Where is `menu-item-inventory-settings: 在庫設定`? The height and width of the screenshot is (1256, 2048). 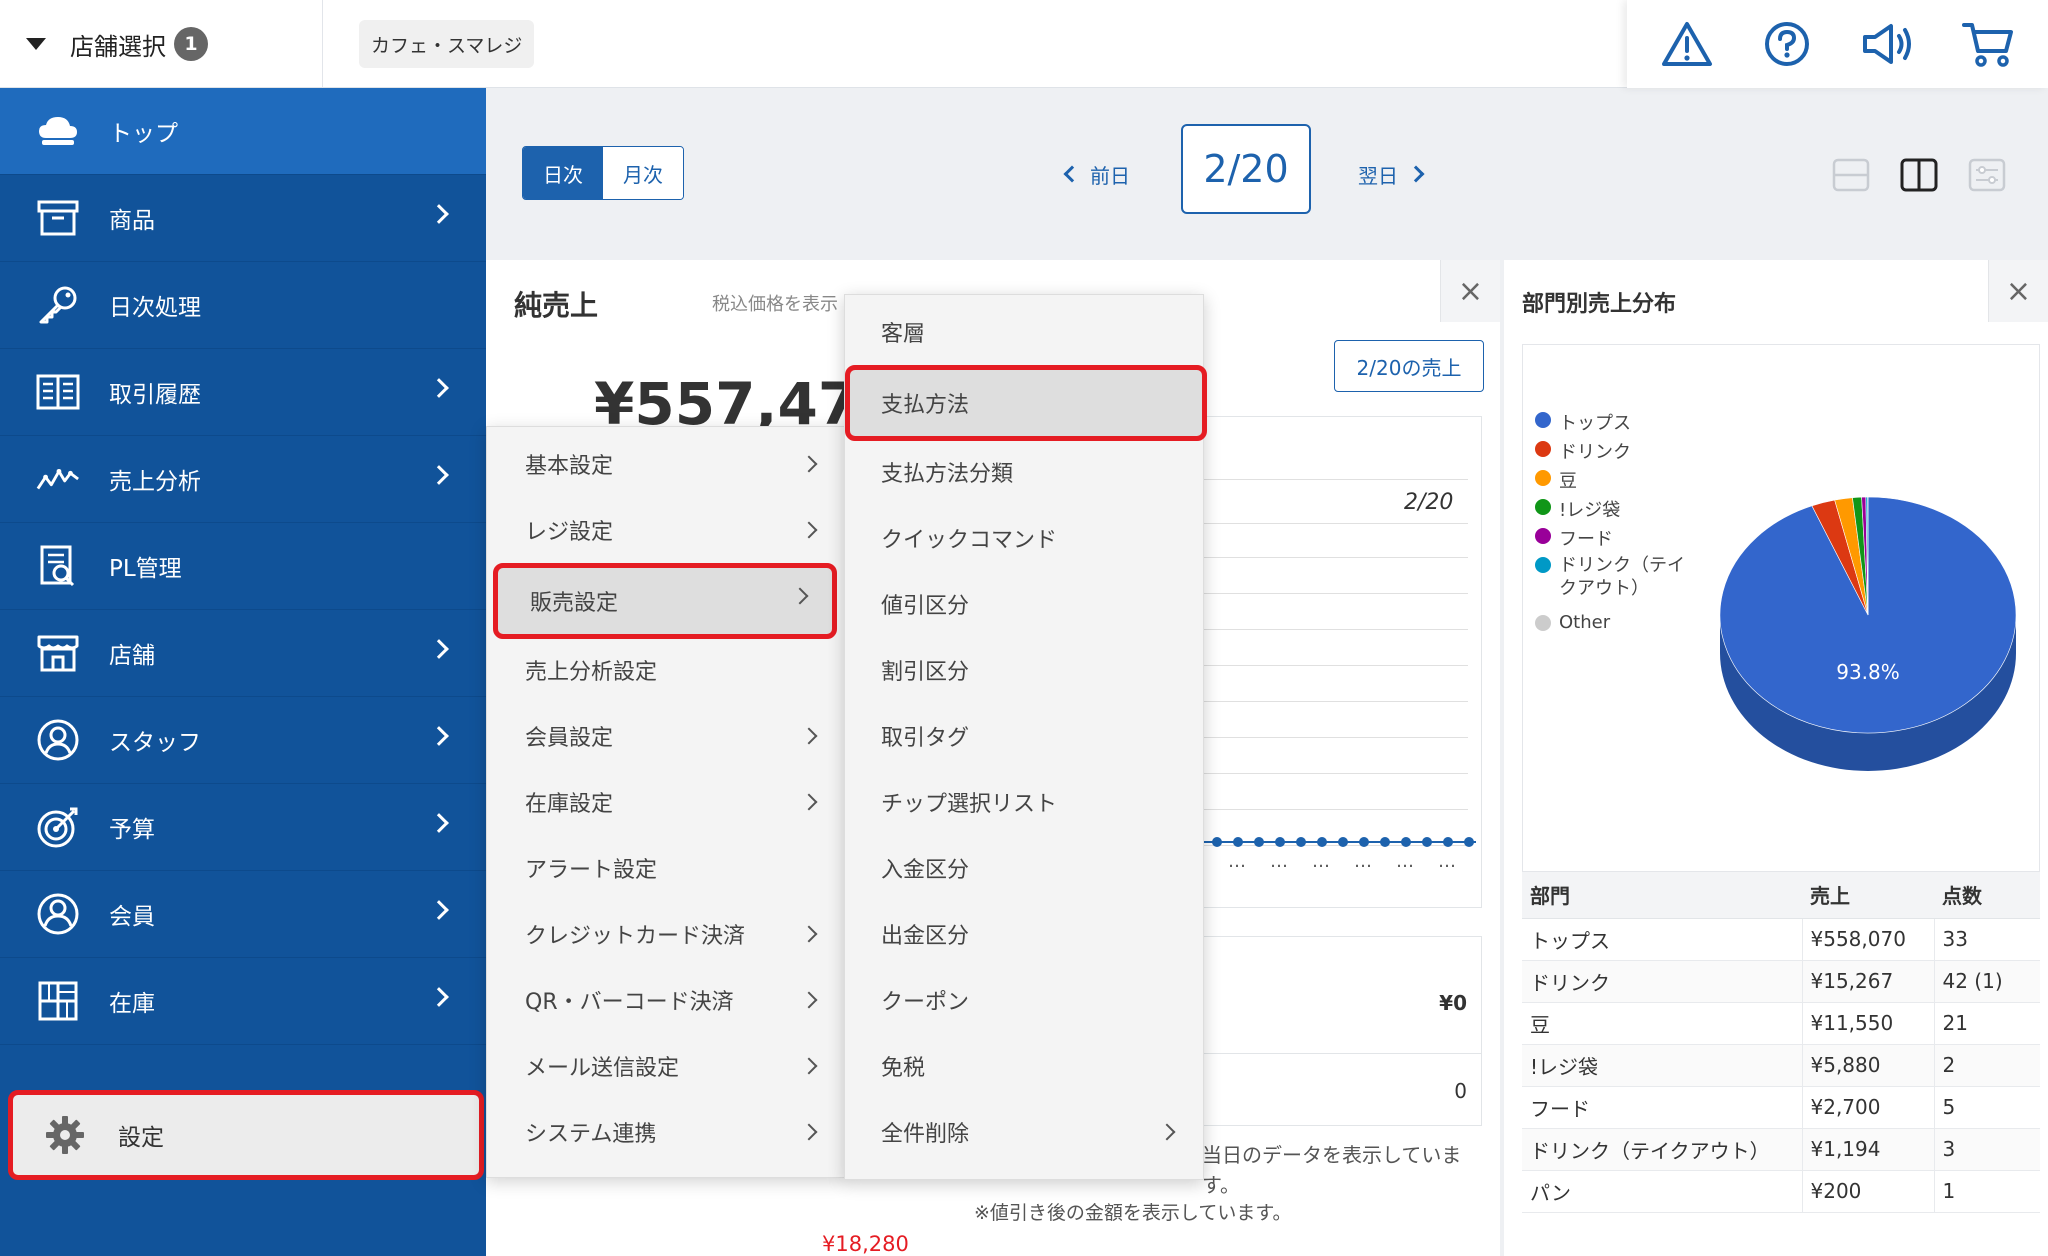
menu-item-inventory-settings: 在庫設定 is located at coordinates (667, 802).